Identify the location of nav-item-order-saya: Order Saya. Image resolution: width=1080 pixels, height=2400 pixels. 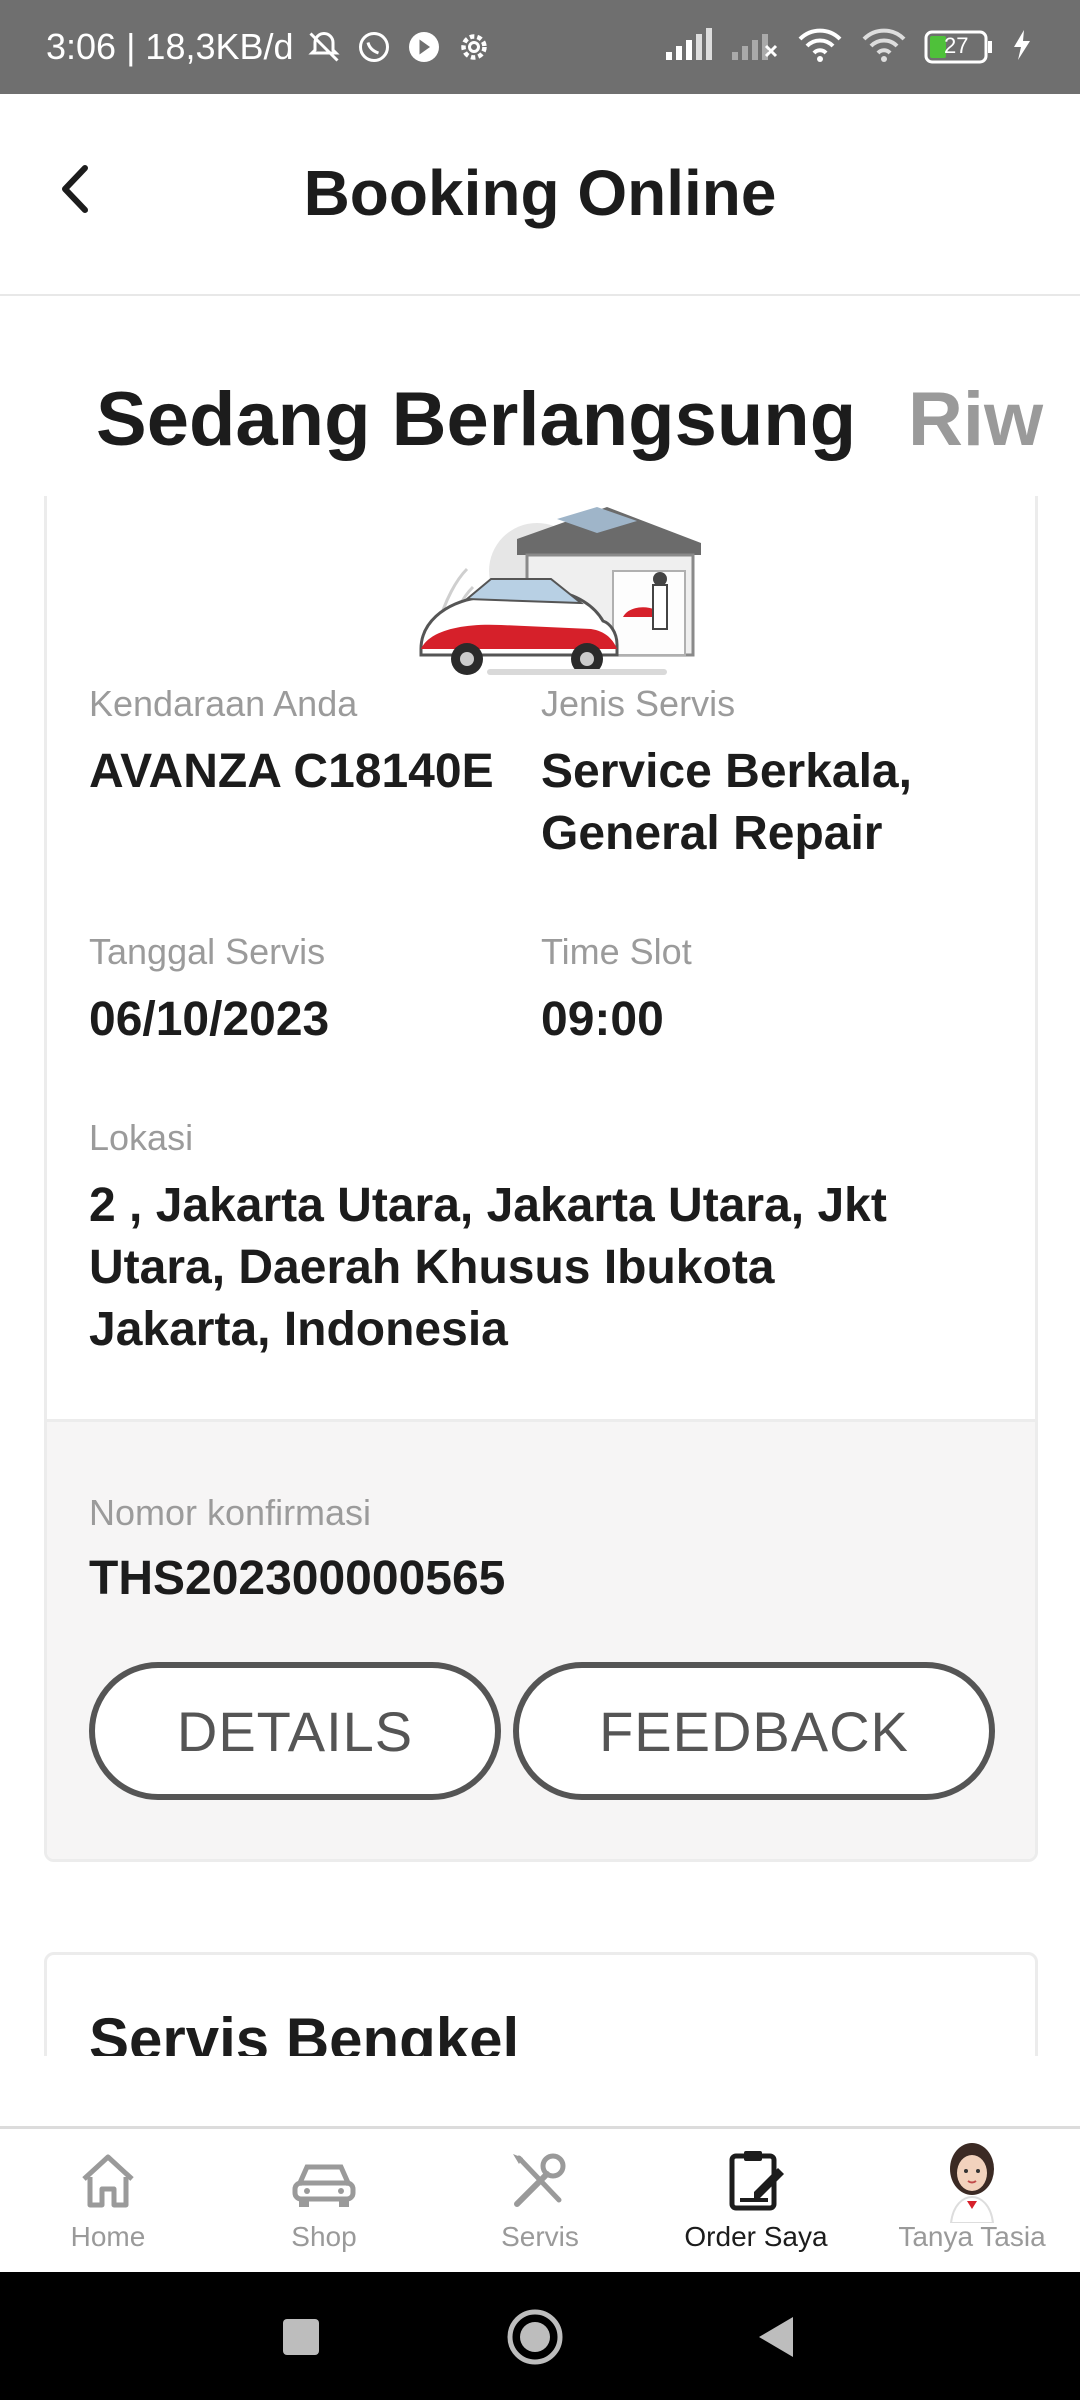
(756, 2200).